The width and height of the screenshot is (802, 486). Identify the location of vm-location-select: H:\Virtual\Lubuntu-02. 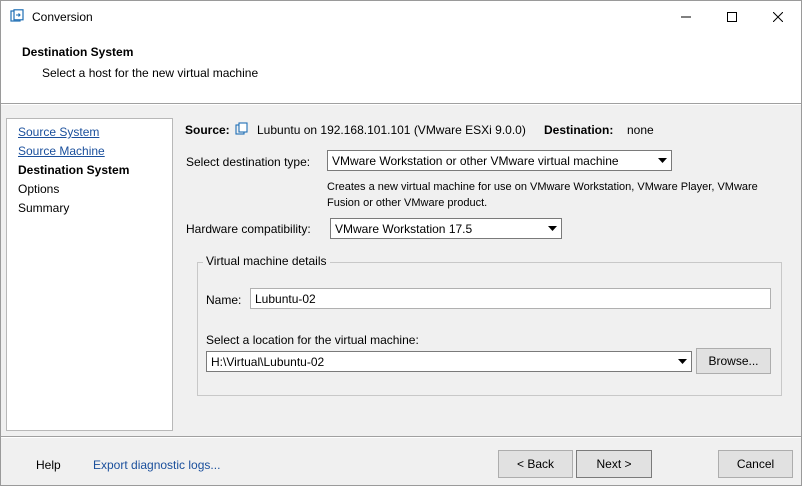
(449, 361).